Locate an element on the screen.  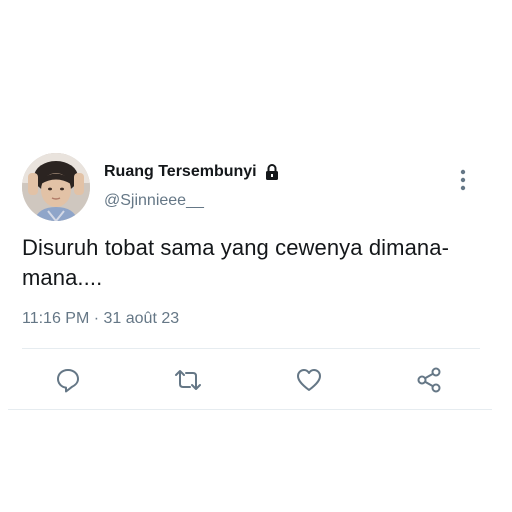
heart-icon is located at coordinates (309, 380).